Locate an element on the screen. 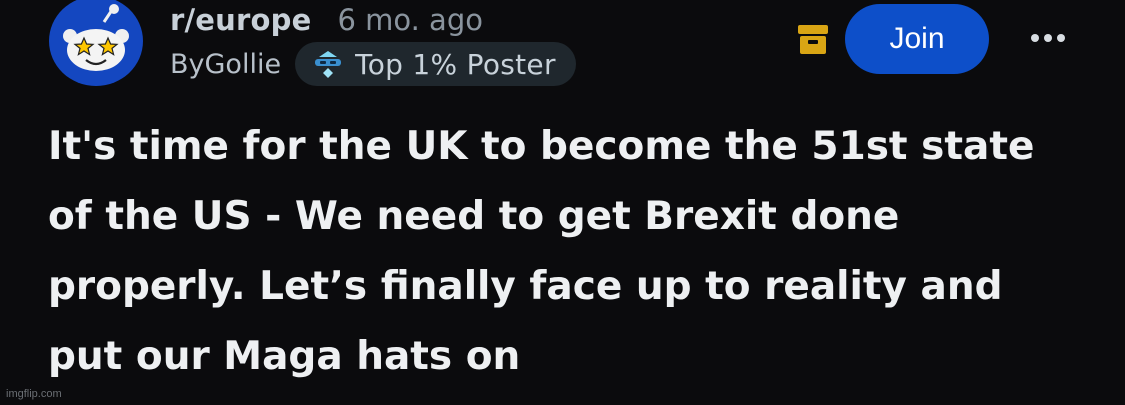 This screenshot has width=1125, height=405. top-poster-badge-icon is located at coordinates (328, 64).